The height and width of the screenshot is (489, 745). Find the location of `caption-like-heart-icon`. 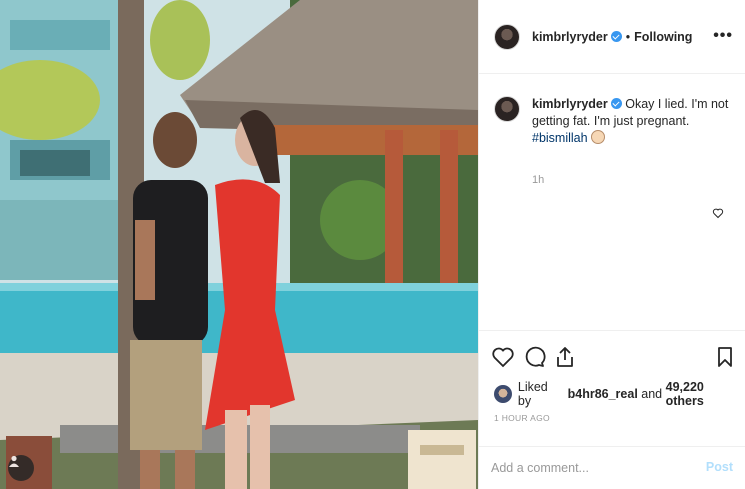

caption-like-heart-icon is located at coordinates (718, 213).